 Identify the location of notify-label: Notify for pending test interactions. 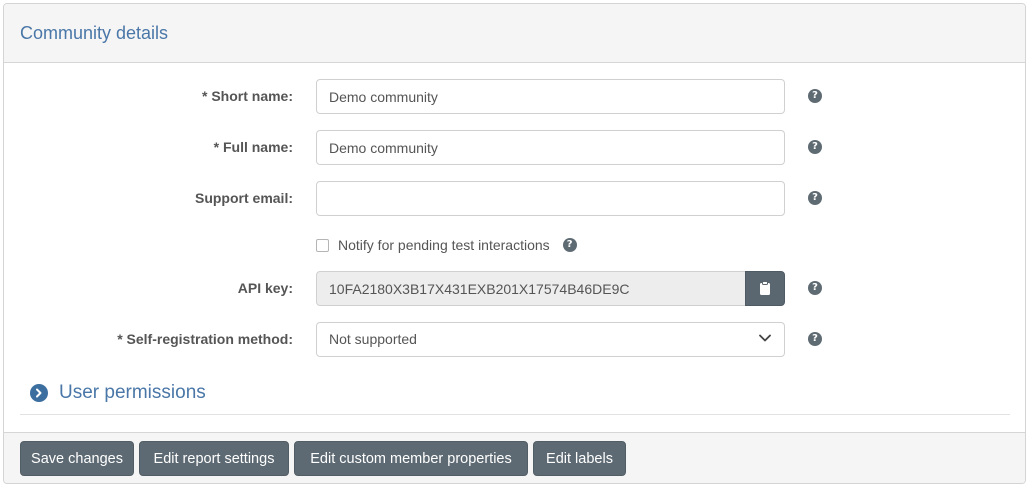
(444, 245).